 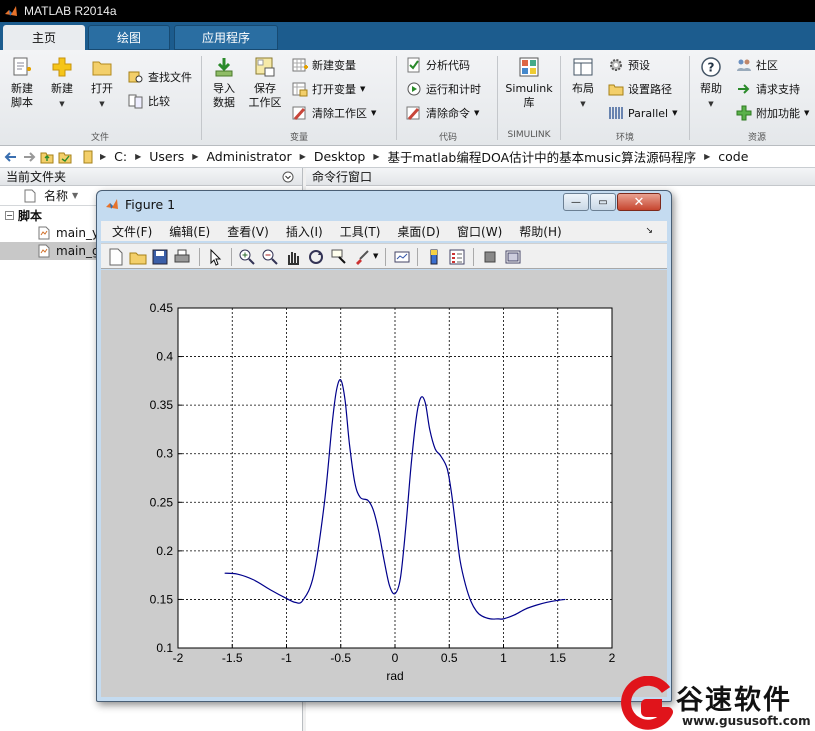 What do you see at coordinates (394, 676) in the screenshot?
I see `x-axis-label: rad` at bounding box center [394, 676].